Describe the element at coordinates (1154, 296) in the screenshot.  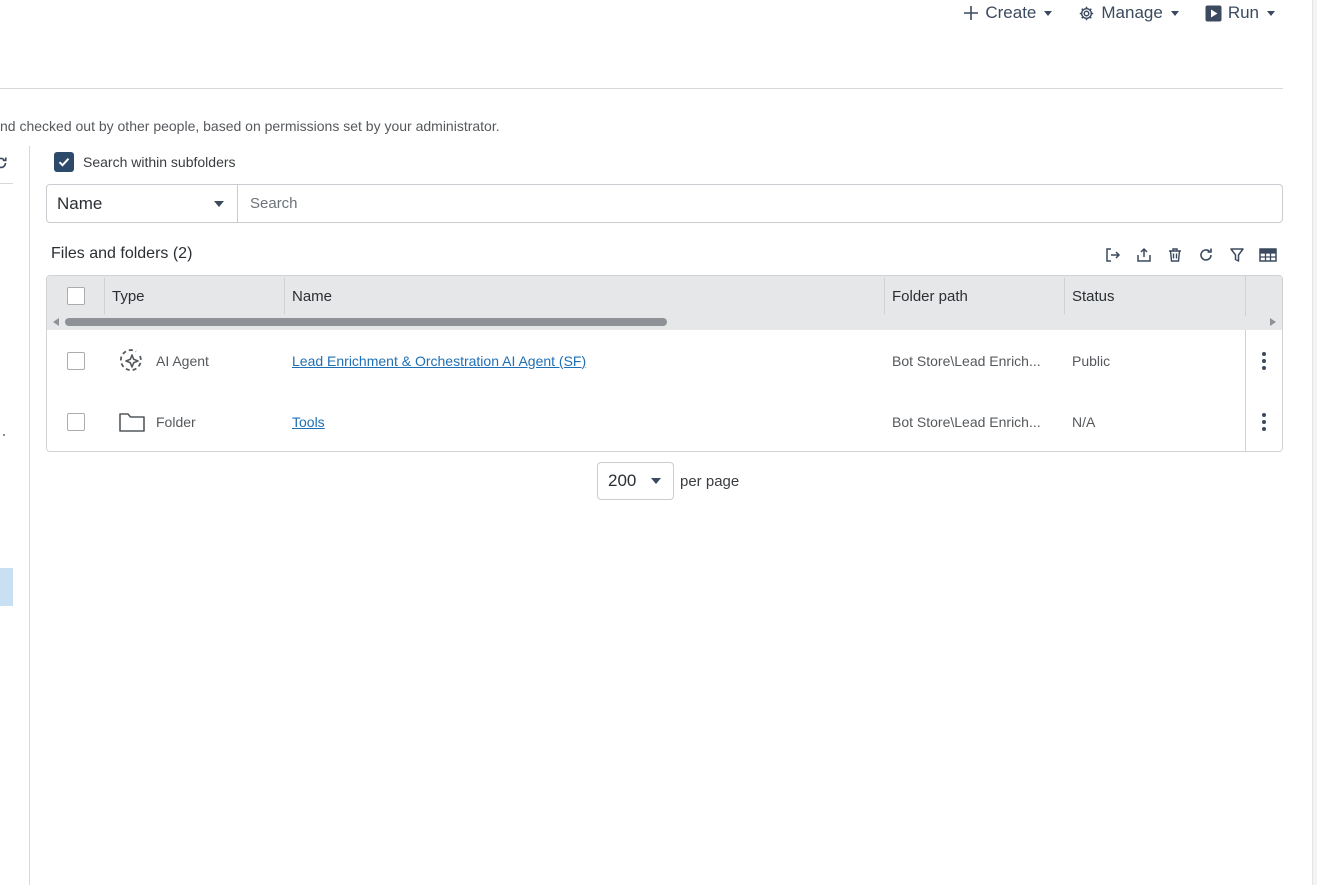
I see `column-header-status: Status` at that location.